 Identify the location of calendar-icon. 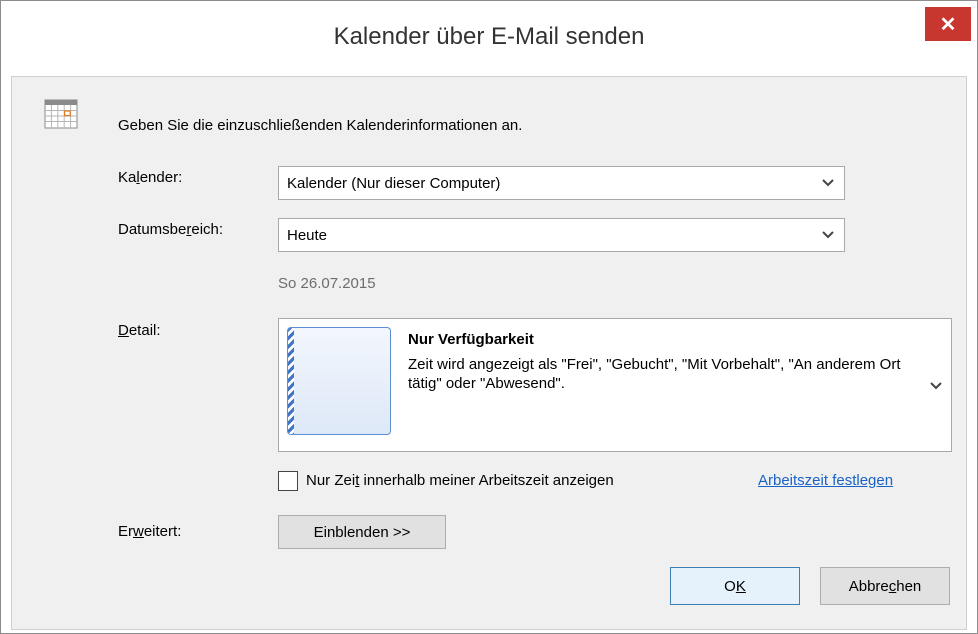
(61, 116).